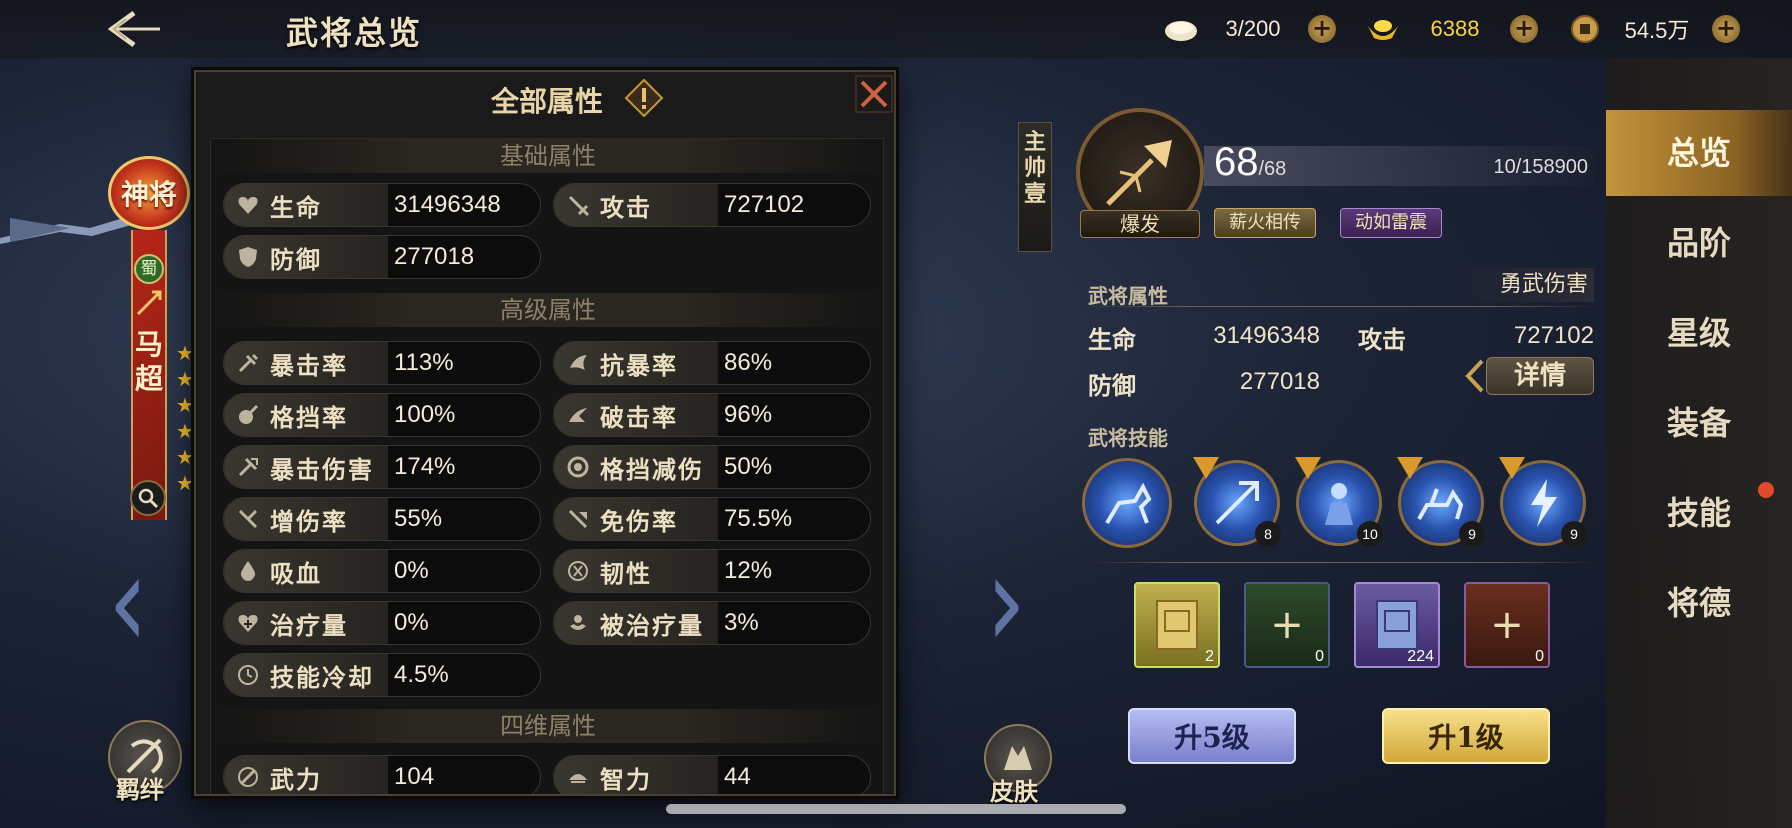 Image resolution: width=1792 pixels, height=828 pixels. Describe the element at coordinates (1279, 381) in the screenshot. I see `attr-value: 277018` at that location.